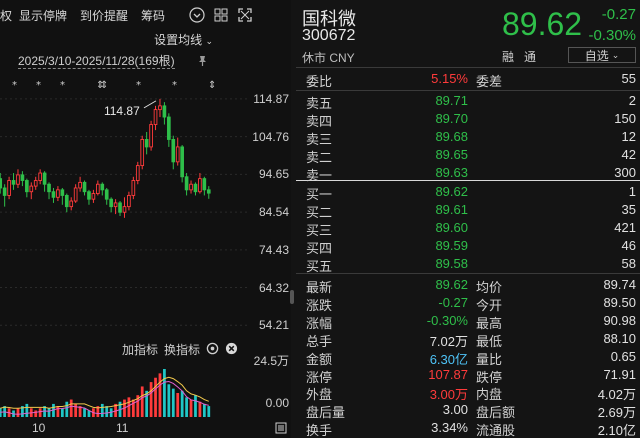  I want to click on level-label: 买五, so click(319, 266).